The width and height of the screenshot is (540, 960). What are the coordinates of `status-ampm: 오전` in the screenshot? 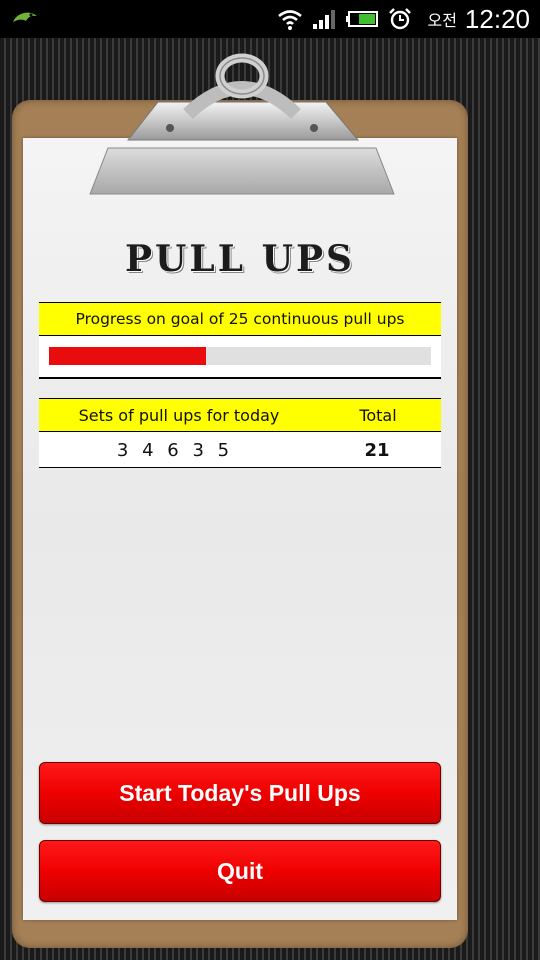 It's located at (442, 20).